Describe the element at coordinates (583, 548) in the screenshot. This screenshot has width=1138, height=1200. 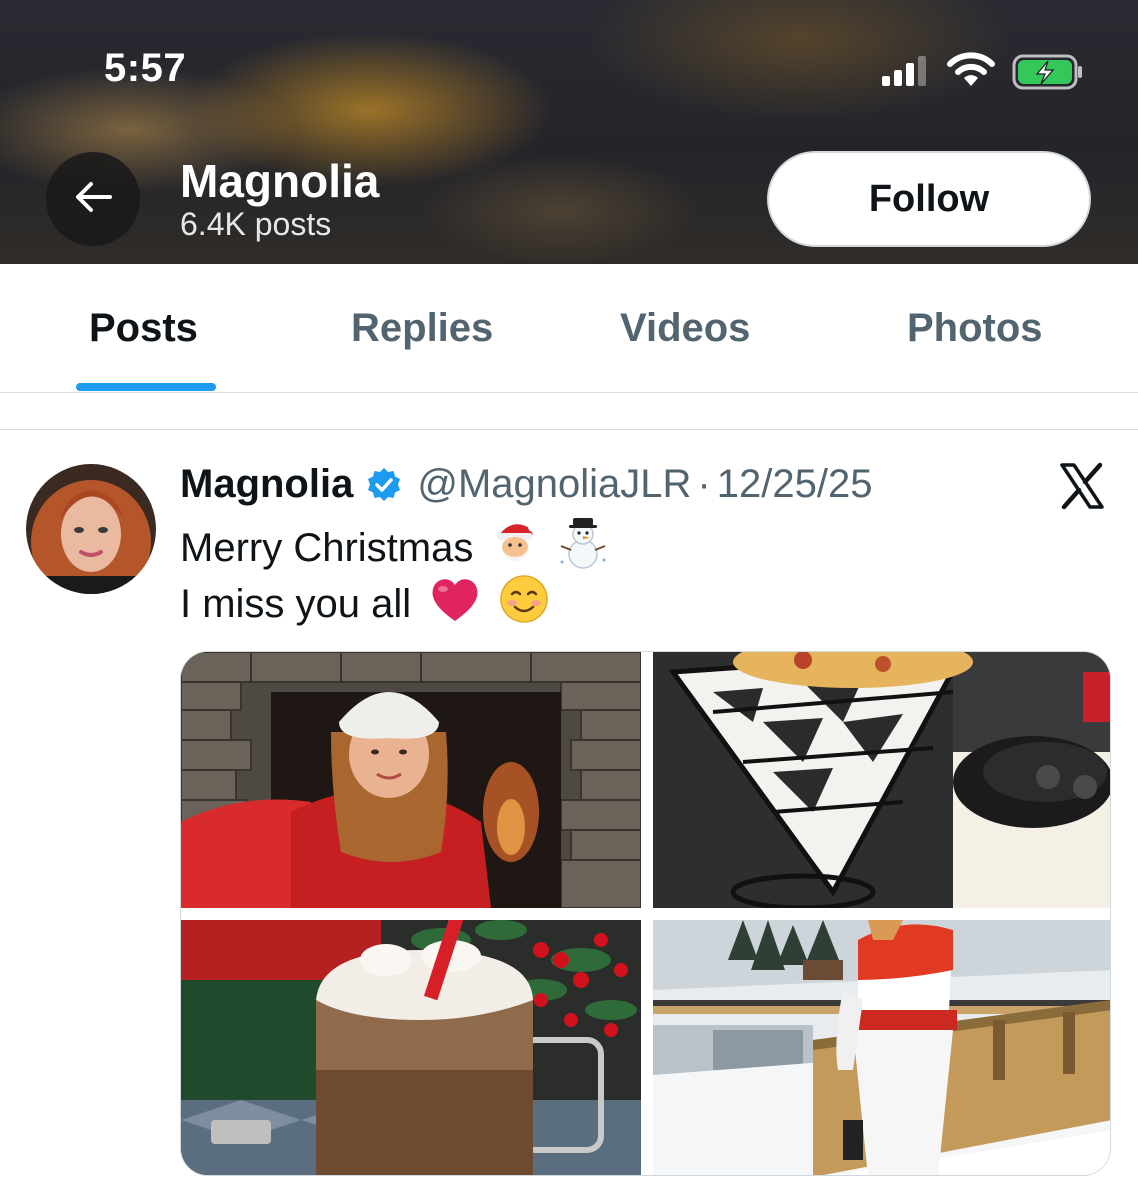
I see `snowman-emoji` at that location.